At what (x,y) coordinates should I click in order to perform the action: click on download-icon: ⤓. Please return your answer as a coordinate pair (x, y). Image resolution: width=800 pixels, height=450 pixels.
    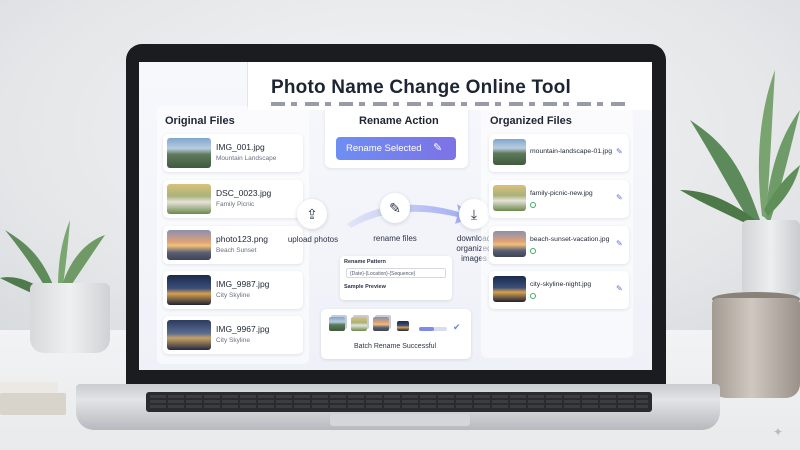
    Looking at the image, I should click on (474, 214).